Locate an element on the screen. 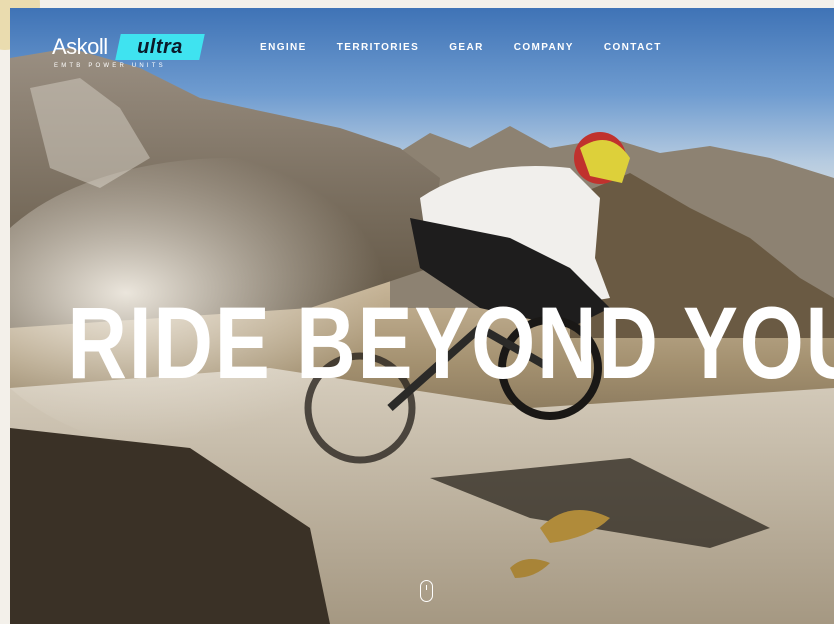 This screenshot has width=834, height=624. brand-badge-text: ultra is located at coordinates (160, 47).